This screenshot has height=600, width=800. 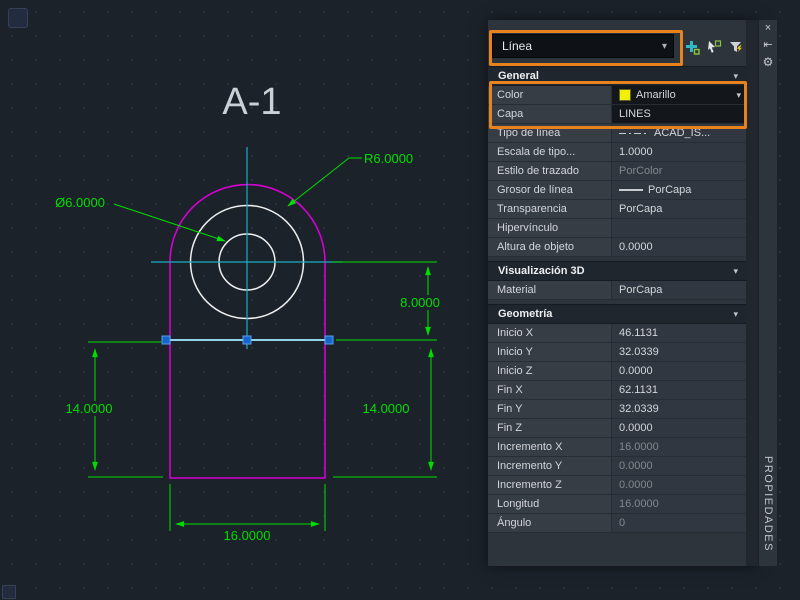 I want to click on property-row-fin-x: Fin X 62.1131, so click(x=617, y=390).